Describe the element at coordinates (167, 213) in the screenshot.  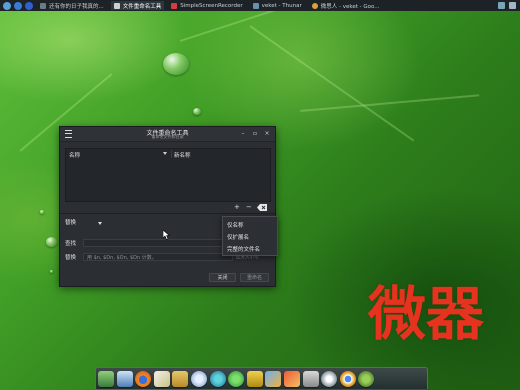
I see `divider` at that location.